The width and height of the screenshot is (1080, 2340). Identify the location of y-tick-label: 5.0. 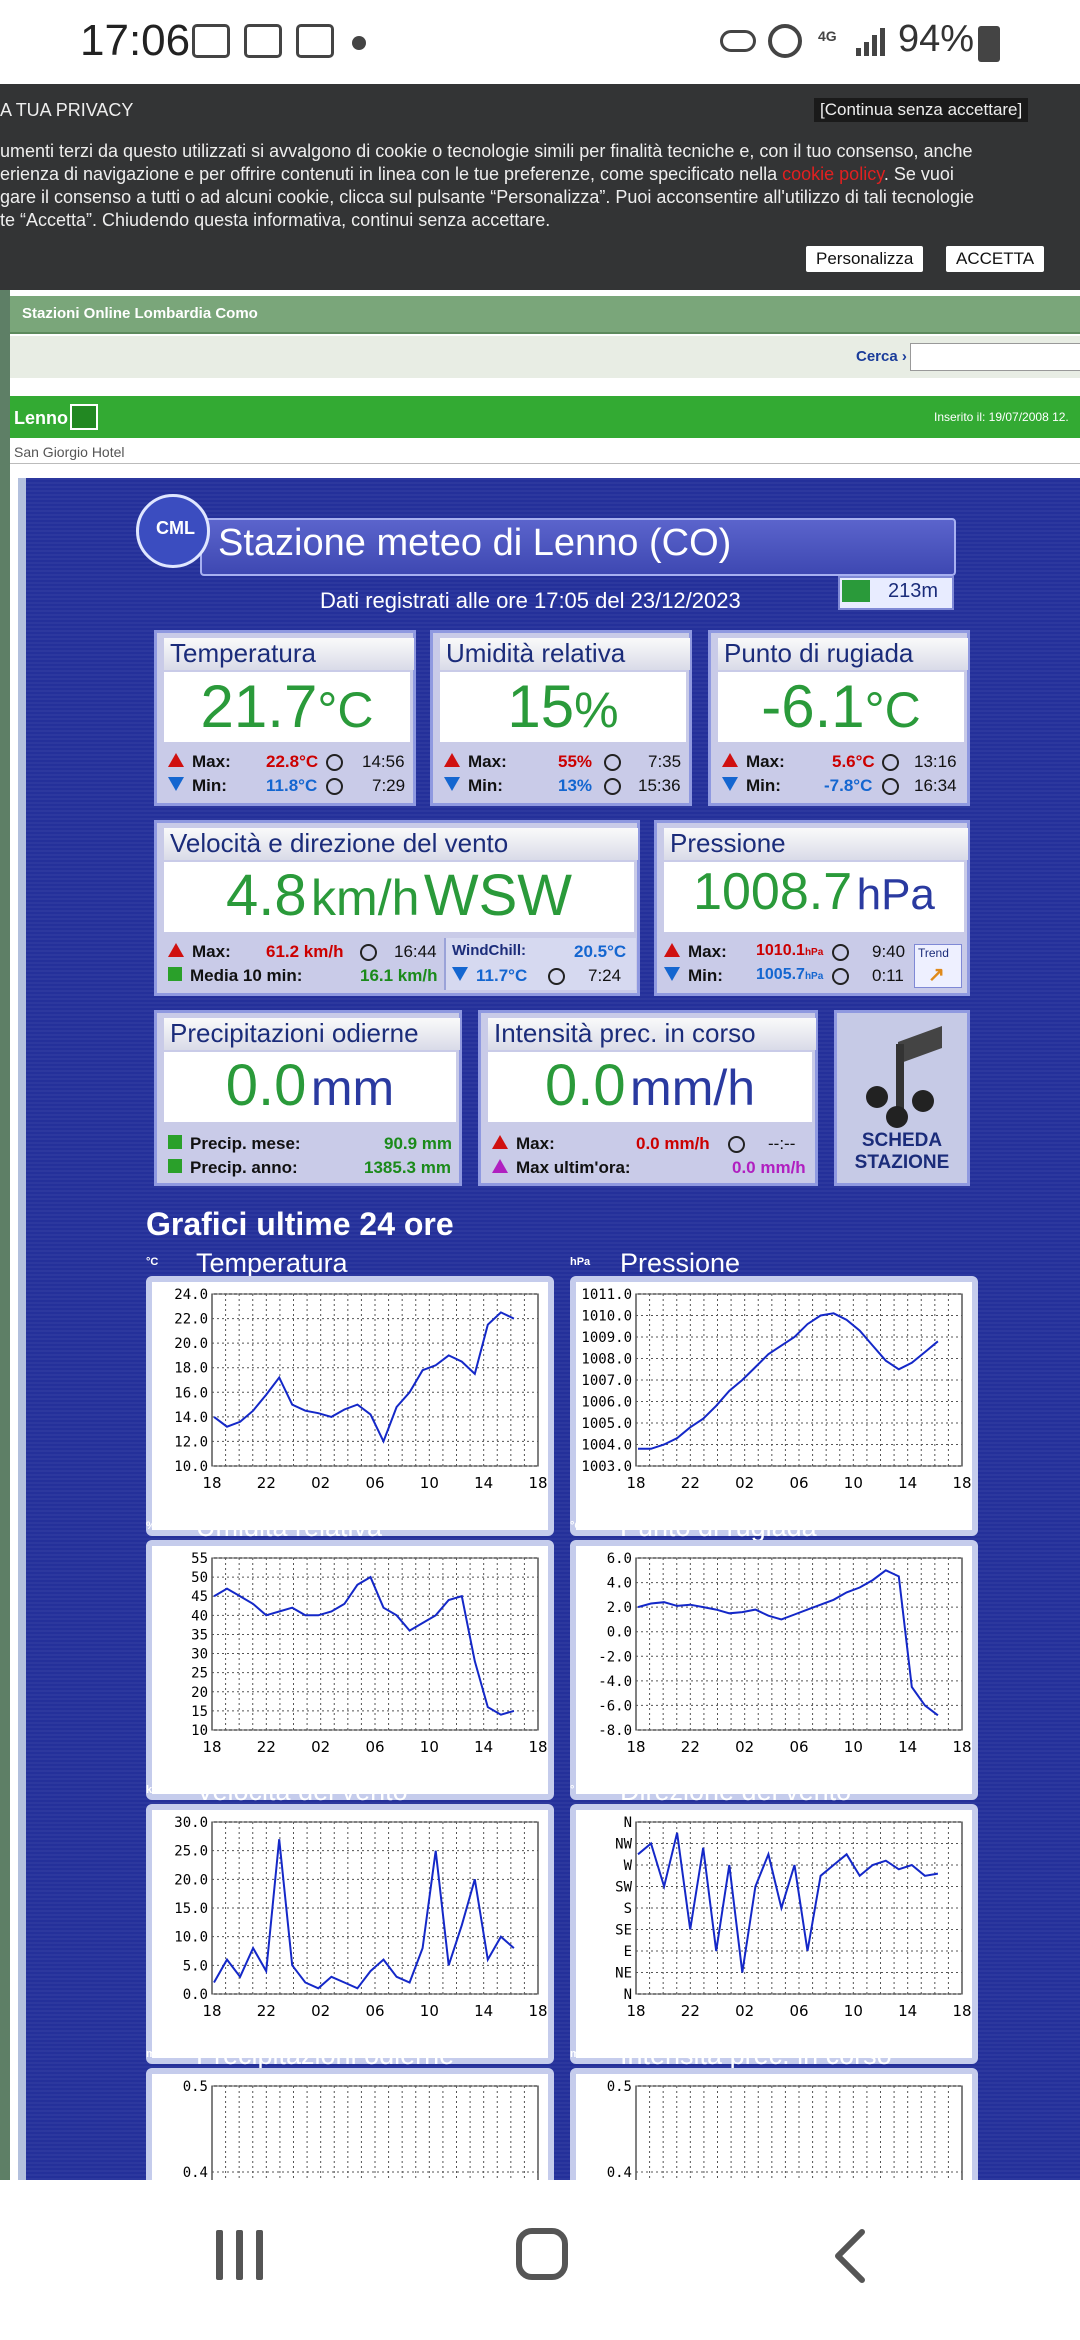
(195, 1966).